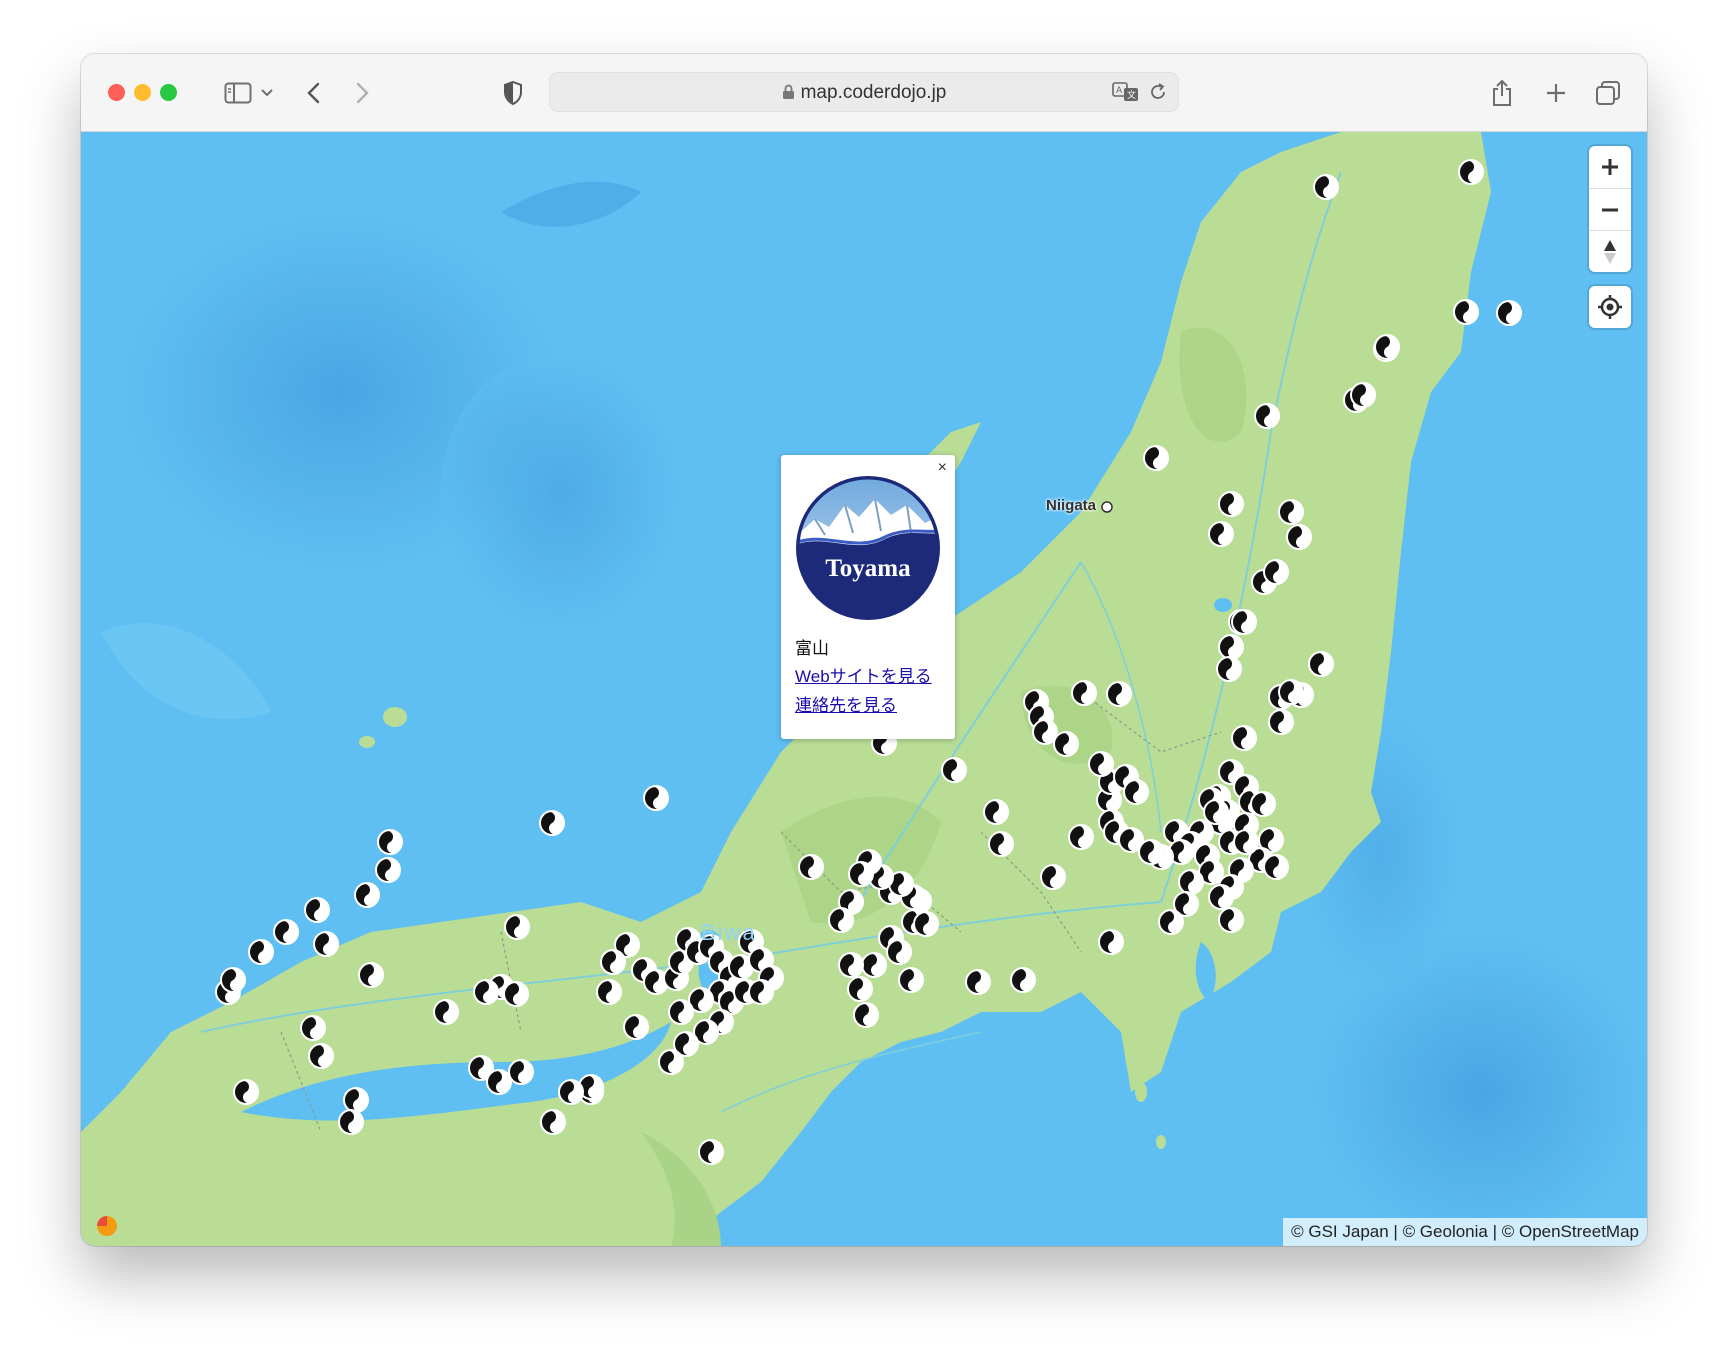  I want to click on zoom-in-icon, so click(1610, 167).